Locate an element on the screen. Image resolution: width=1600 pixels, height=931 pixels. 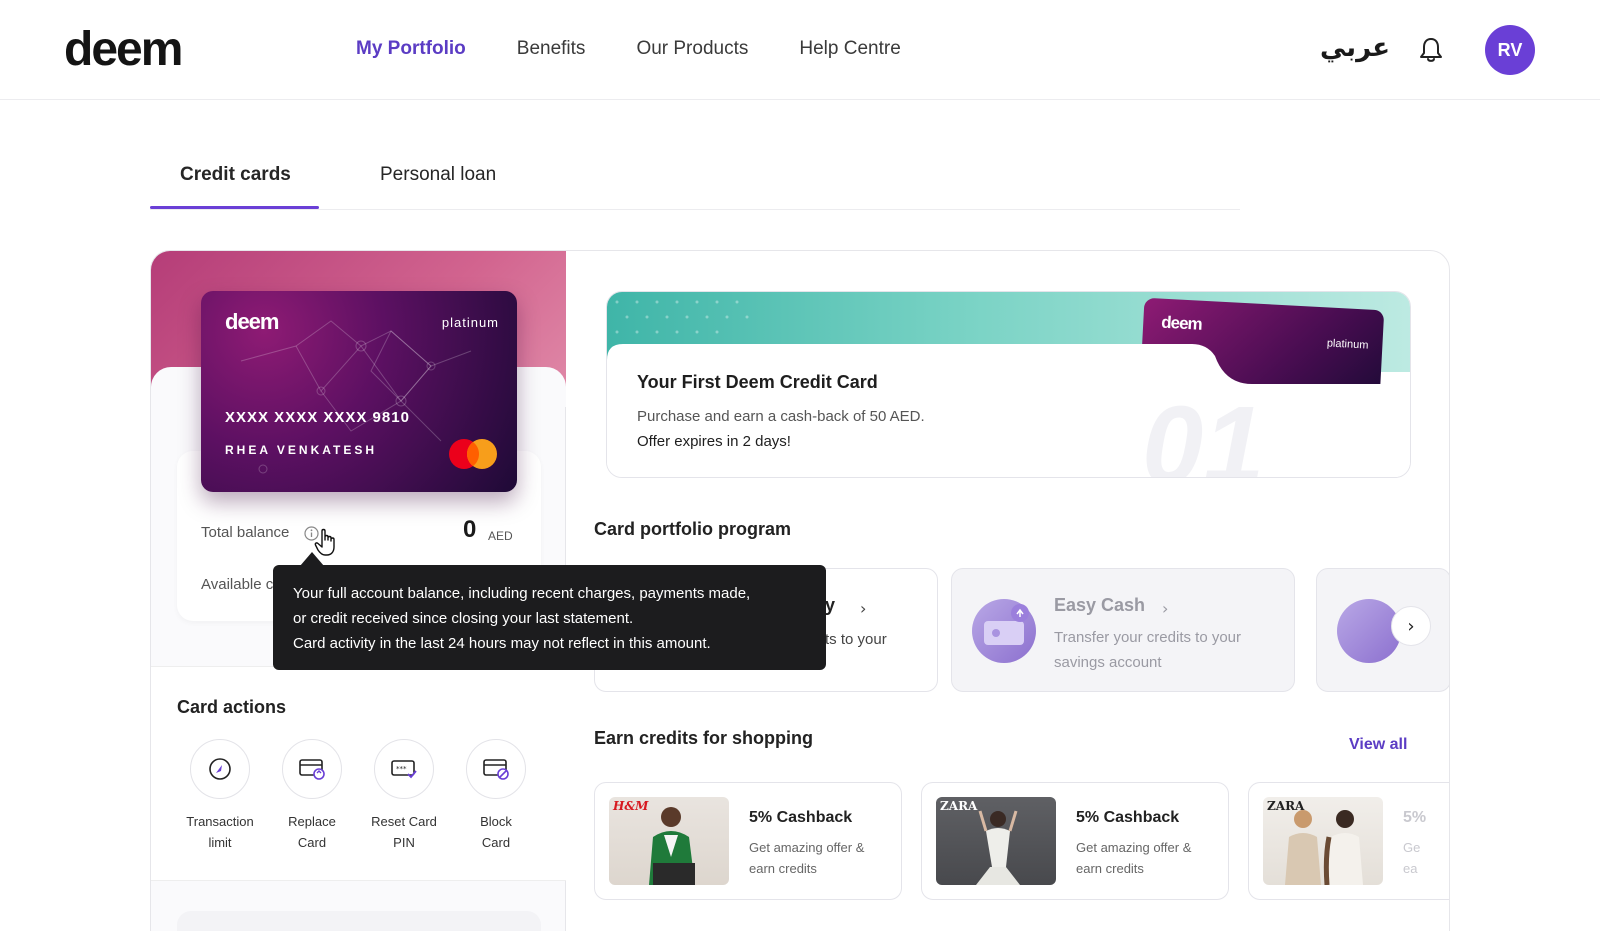
reset-card-pin-label-line2: PIN is located at coordinates (404, 842).